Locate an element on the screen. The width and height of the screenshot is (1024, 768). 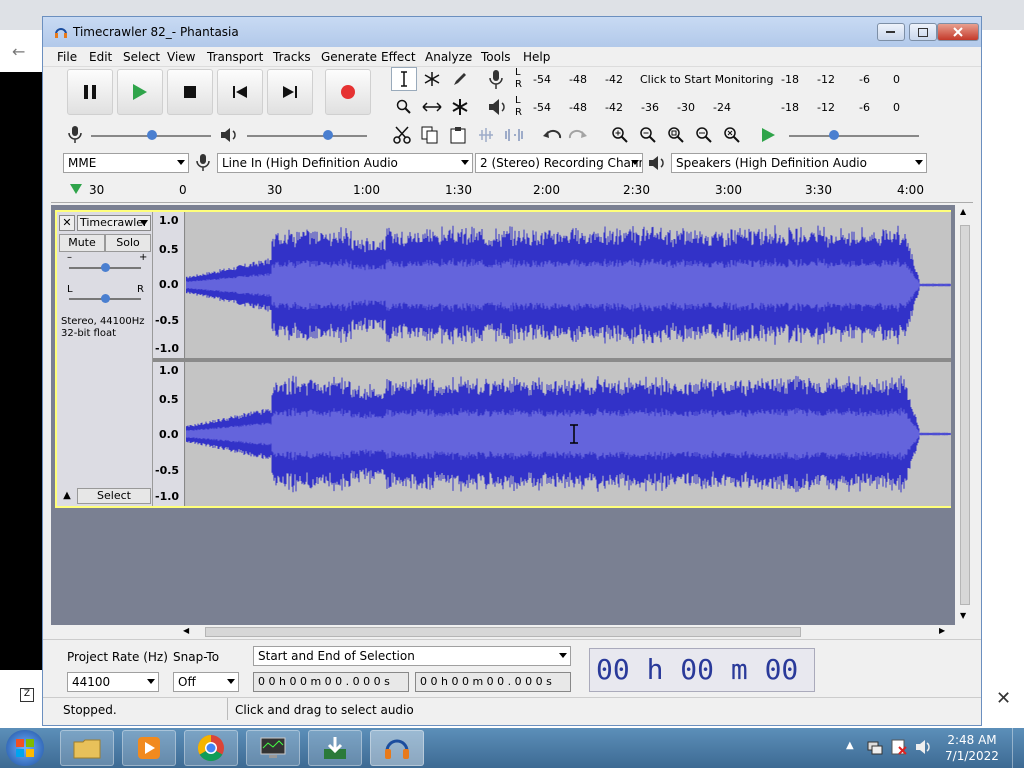
envelope-tool is located at coordinates (432, 79).